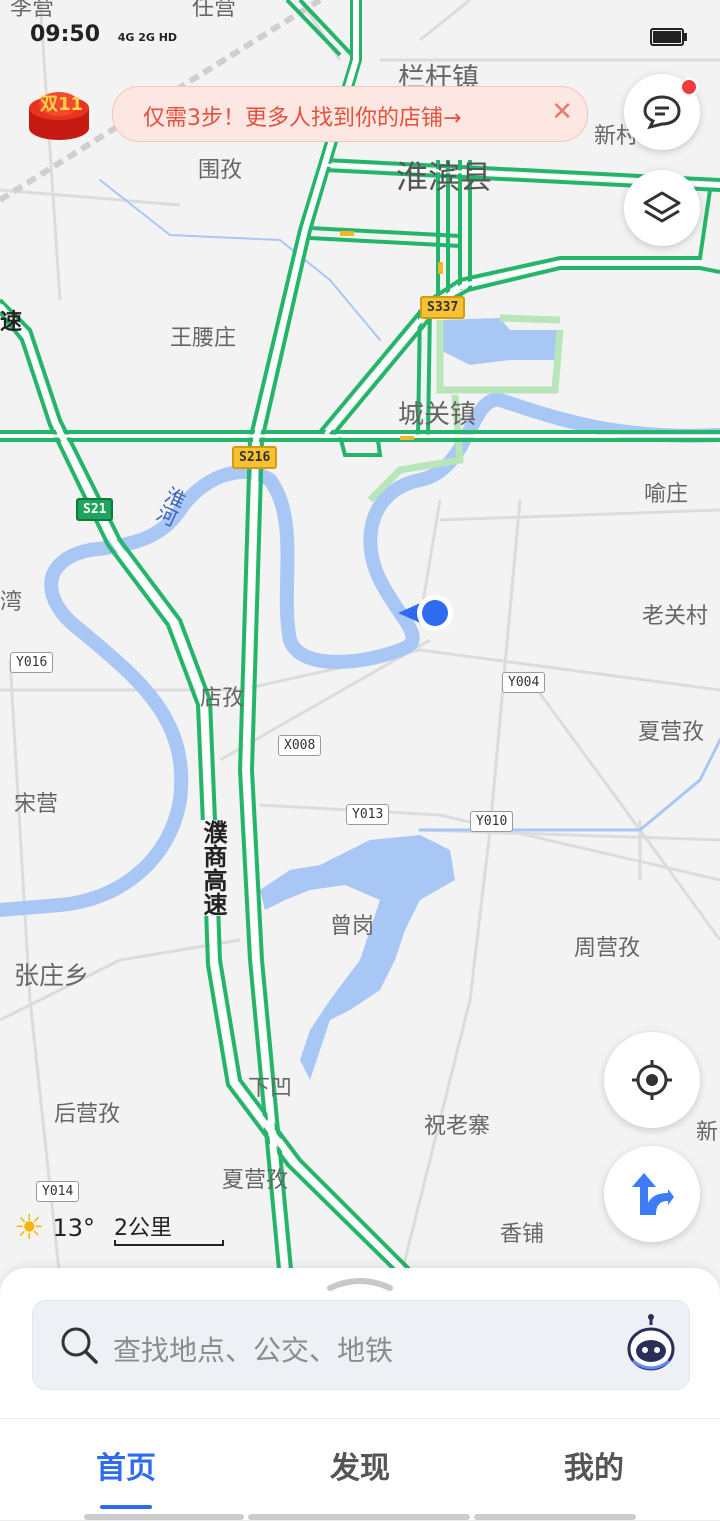 The image size is (720, 1521). What do you see at coordinates (437, 415) in the screenshot?
I see `map-label: 城关镇` at bounding box center [437, 415].